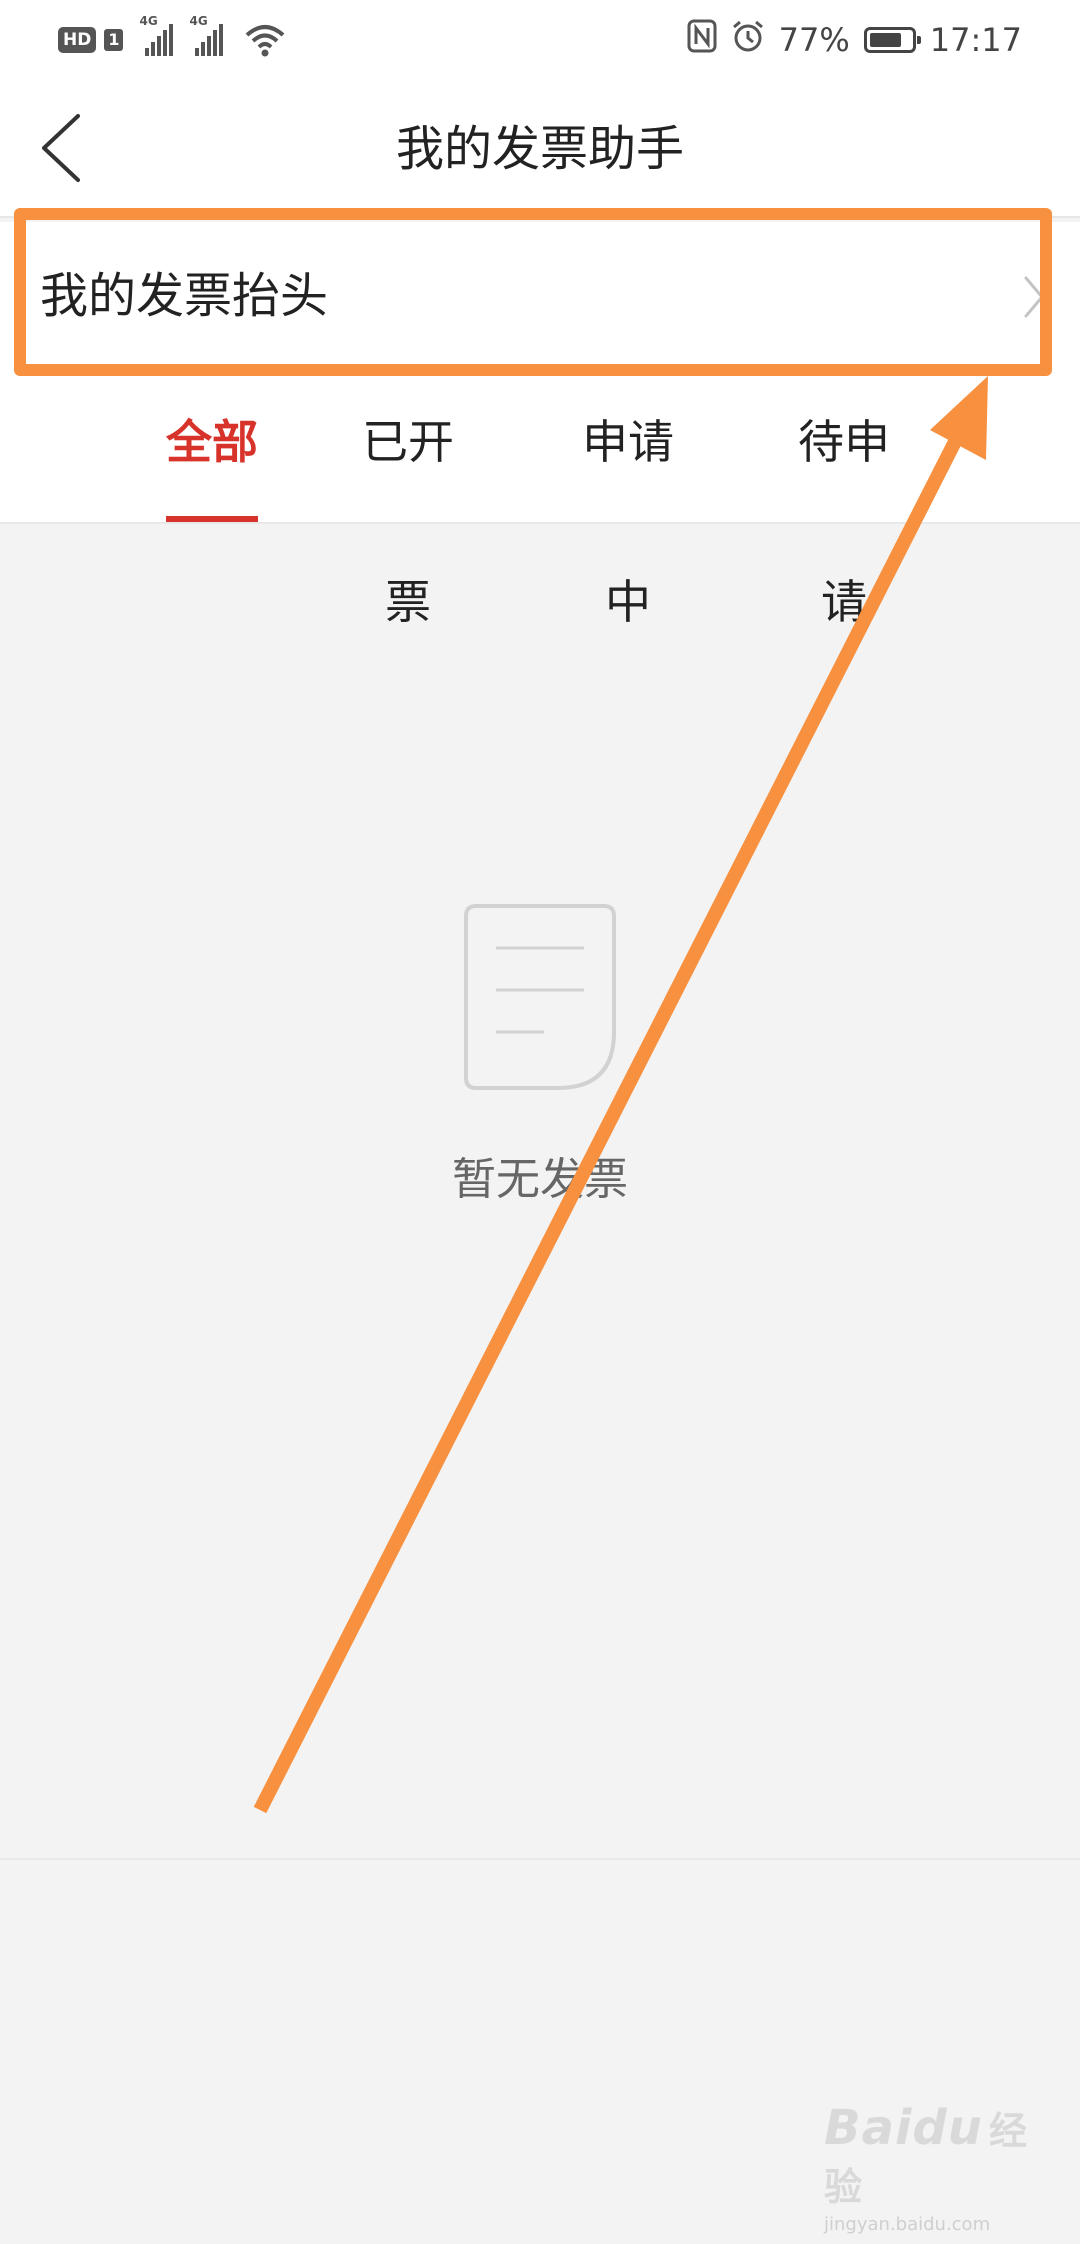 The height and width of the screenshot is (2244, 1080). What do you see at coordinates (702, 40) in the screenshot?
I see `nfc-icon` at bounding box center [702, 40].